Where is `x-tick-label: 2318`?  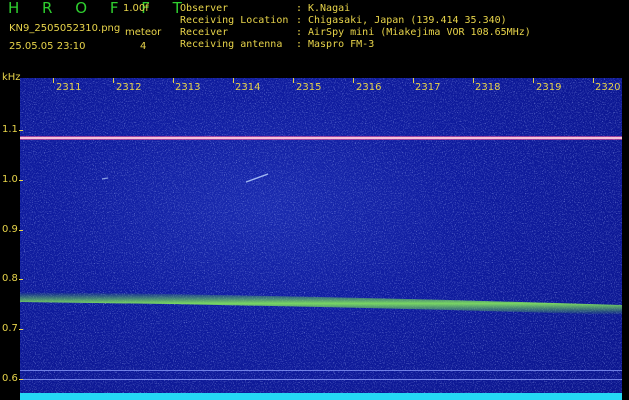
x-tick-label: 2318 is located at coordinates (488, 87).